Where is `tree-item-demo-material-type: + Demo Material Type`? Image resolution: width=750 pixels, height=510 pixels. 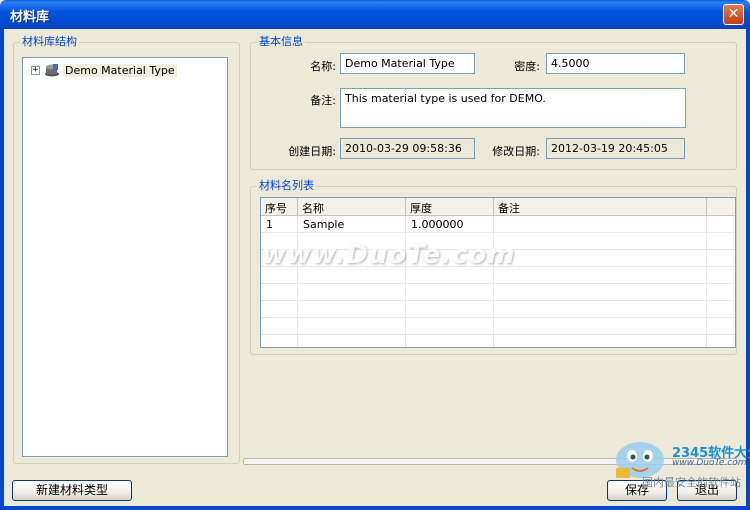 tree-item-demo-material-type: + Demo Material Type is located at coordinates (104, 70).